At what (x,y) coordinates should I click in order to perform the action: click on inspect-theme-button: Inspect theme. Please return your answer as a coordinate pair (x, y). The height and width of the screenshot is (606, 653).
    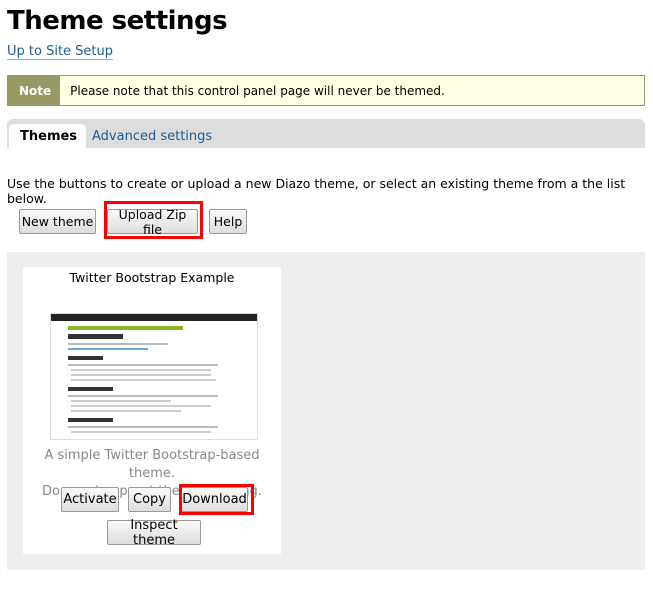
    Looking at the image, I should click on (154, 533).